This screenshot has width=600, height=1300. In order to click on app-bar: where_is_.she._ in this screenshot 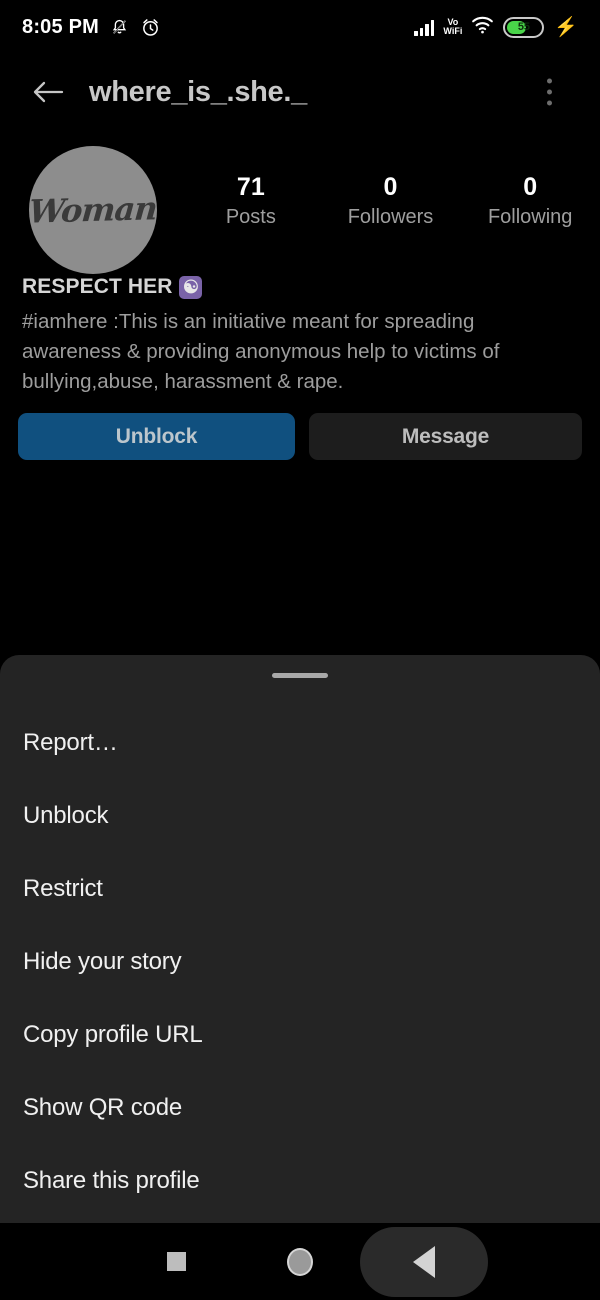, I will do `click(300, 92)`.